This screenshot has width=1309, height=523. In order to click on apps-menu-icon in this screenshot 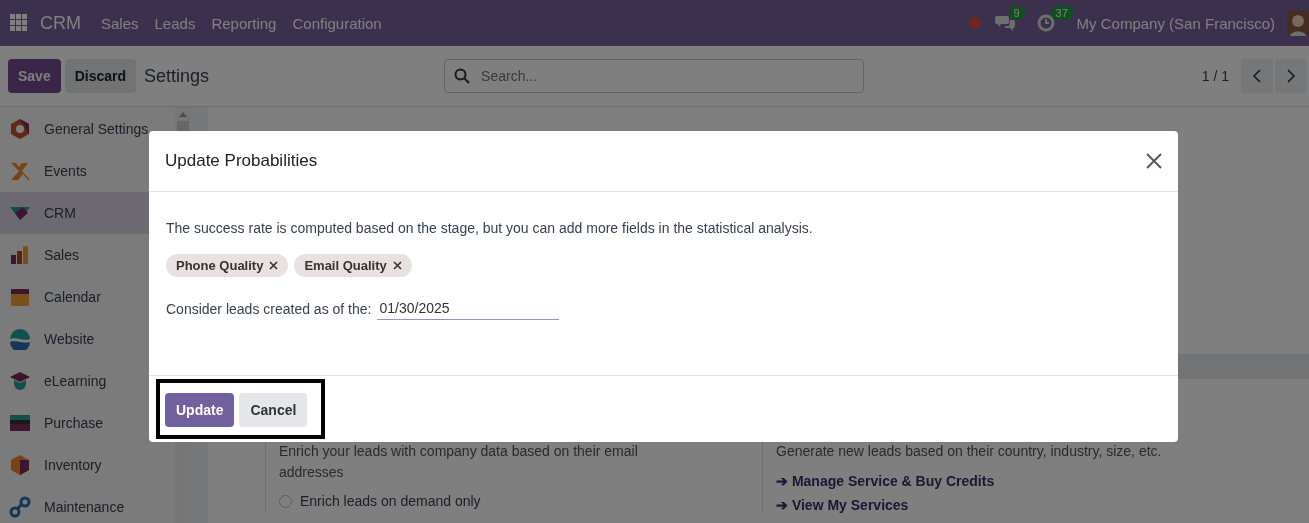, I will do `click(19, 23)`.